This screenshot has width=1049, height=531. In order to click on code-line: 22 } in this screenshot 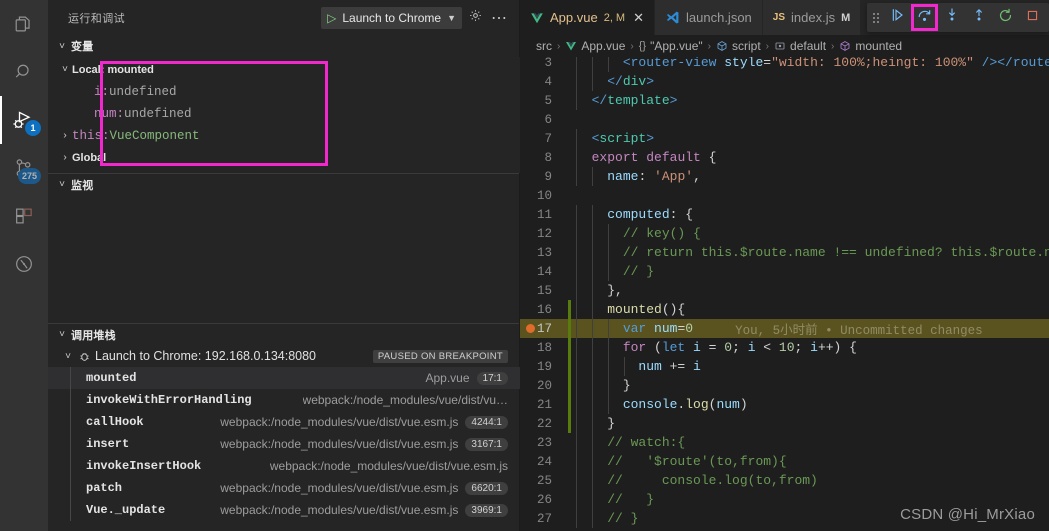, I will do `click(784, 423)`.